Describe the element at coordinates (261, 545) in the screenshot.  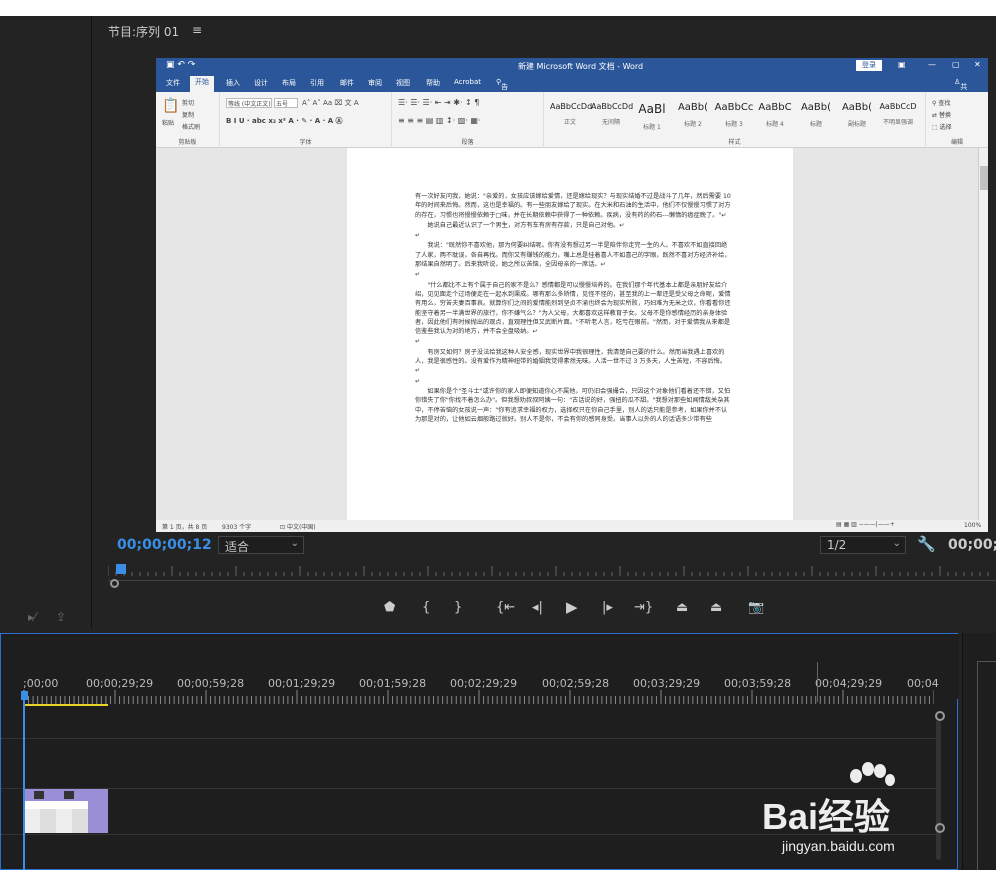
I see `zoom-fit-select: 适合 ⌄` at that location.